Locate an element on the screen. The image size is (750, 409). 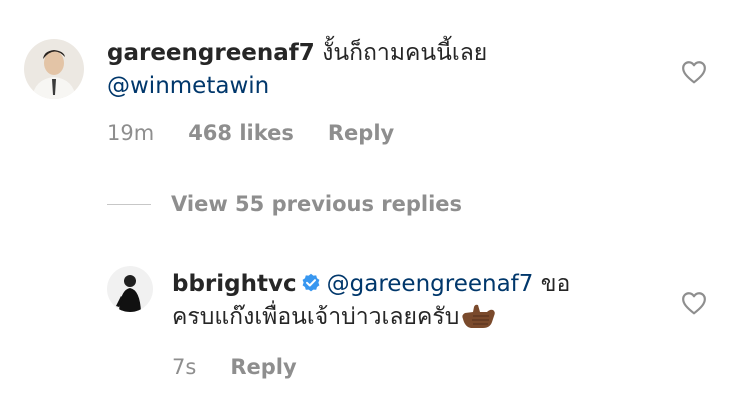
reply-text-line2: ครบแก๊งเพื่อนเจ้าบ่าวเลยครับ is located at coordinates (316, 317).